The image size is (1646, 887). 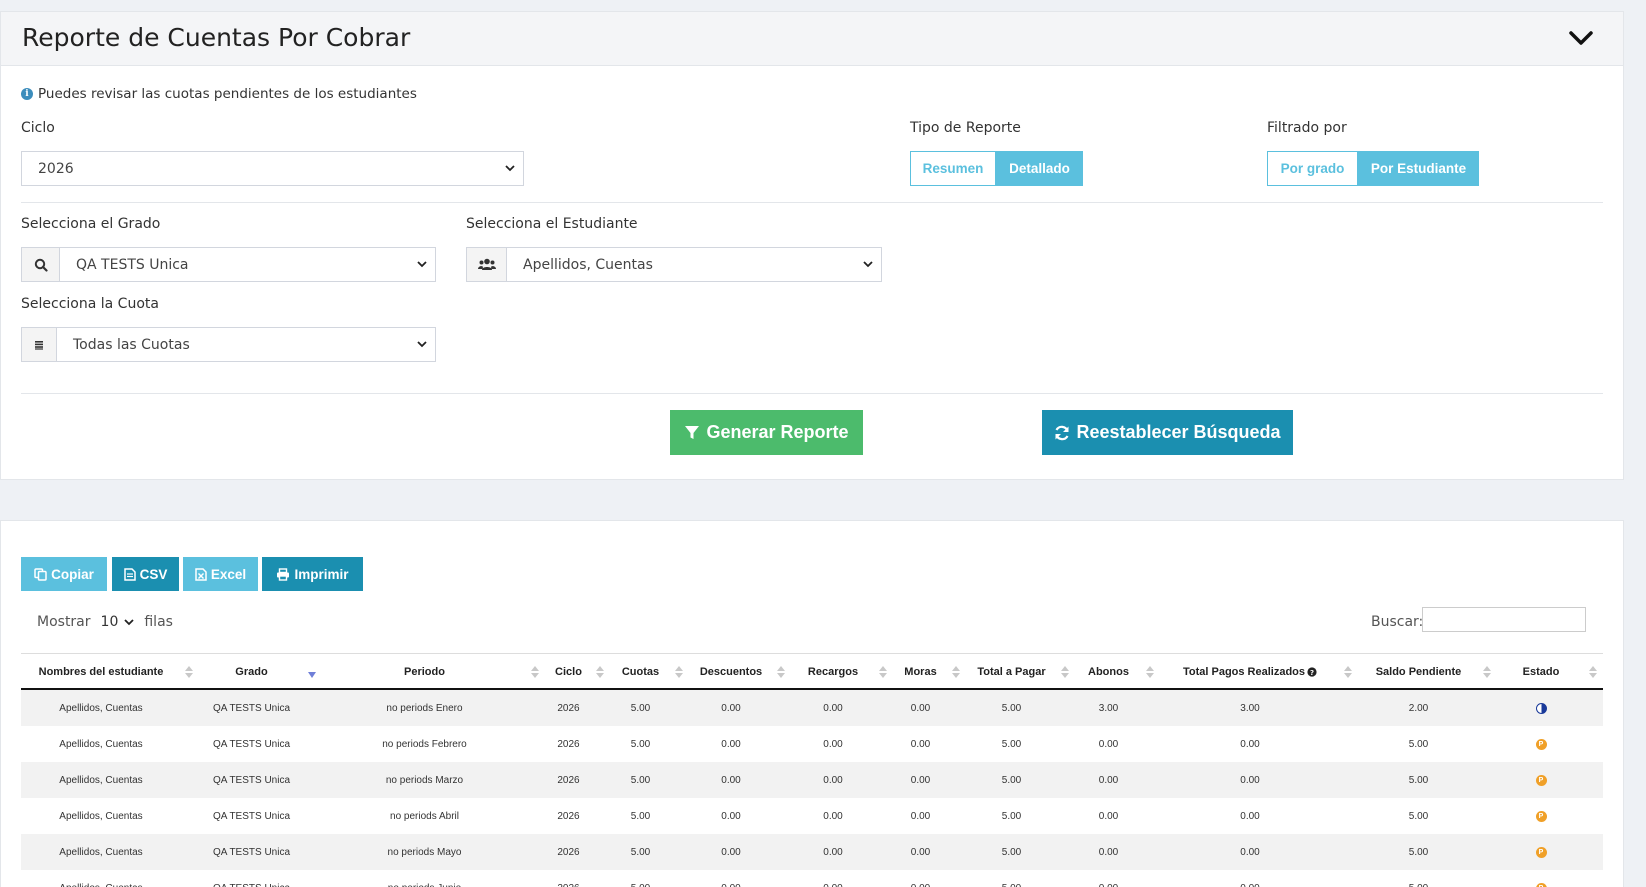 What do you see at coordinates (588, 264) in the screenshot?
I see `estudiante-value: Apellidos, Cuentas` at bounding box center [588, 264].